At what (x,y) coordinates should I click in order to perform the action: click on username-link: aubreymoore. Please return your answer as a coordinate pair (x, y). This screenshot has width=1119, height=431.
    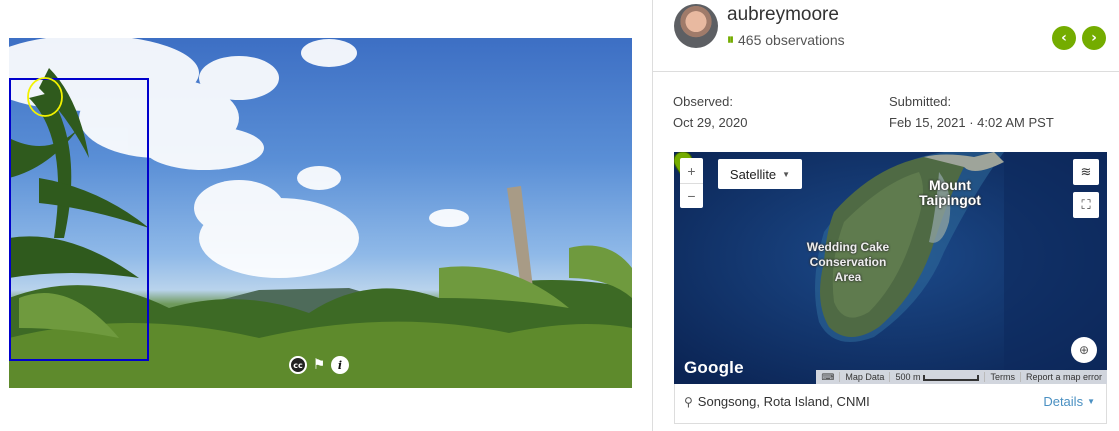
    Looking at the image, I should click on (786, 15).